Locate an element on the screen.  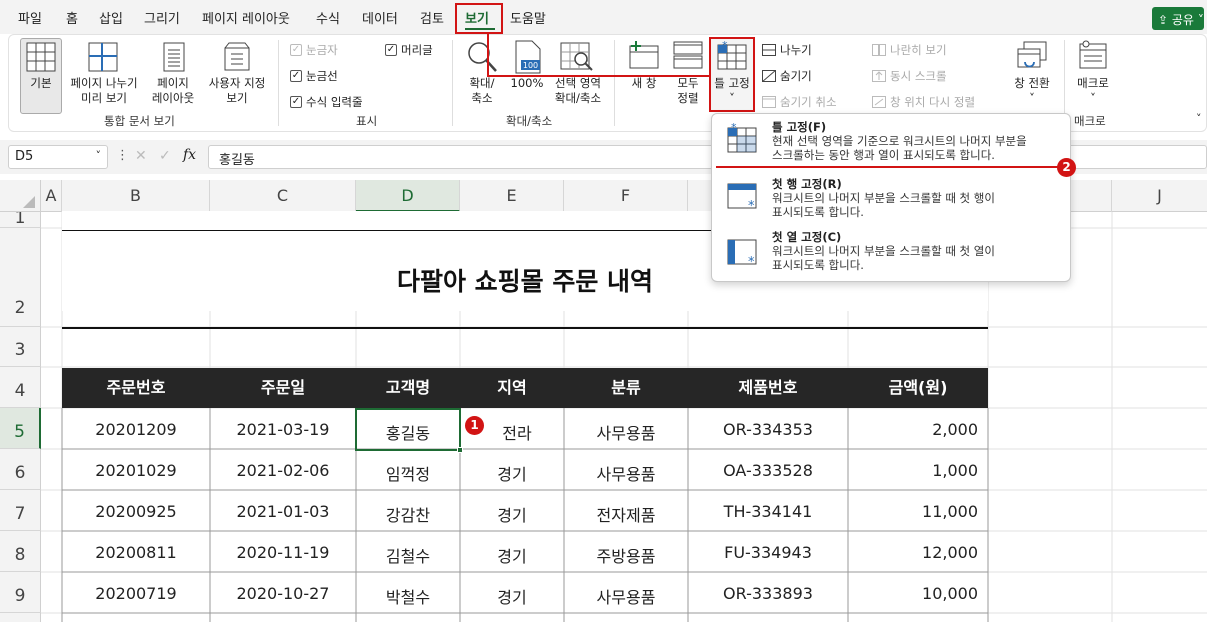
table-cell: 주방용품 is located at coordinates (626, 555).